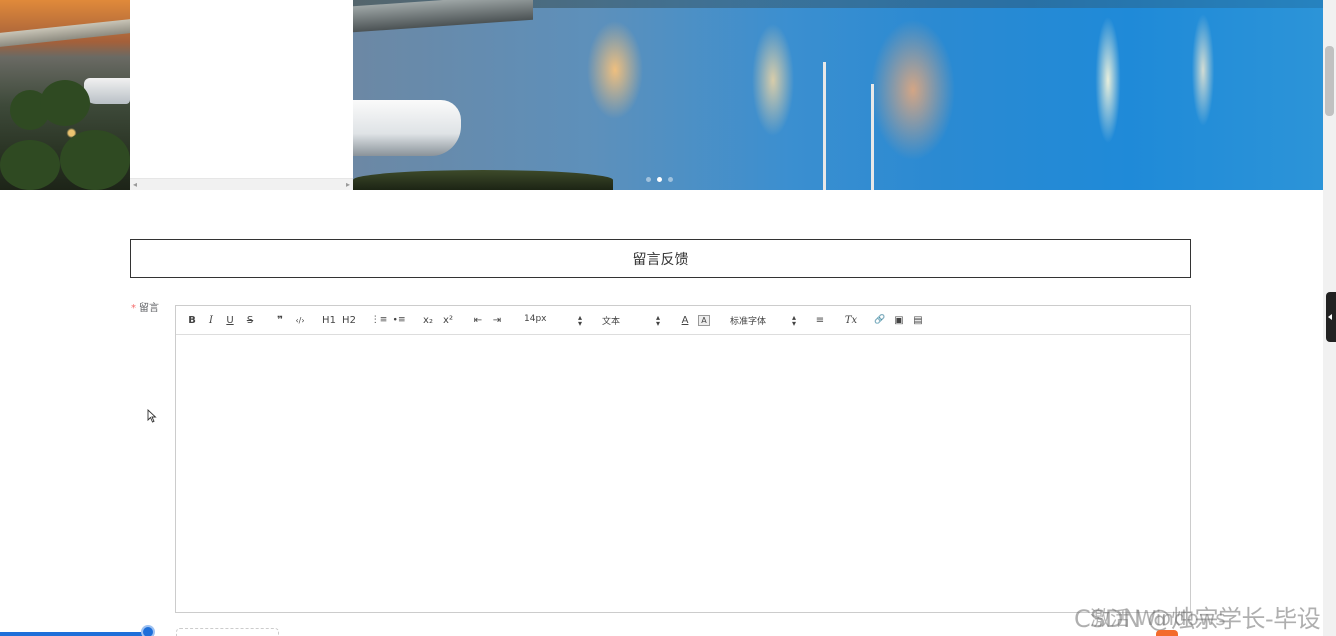 The height and width of the screenshot is (636, 1336). Describe the element at coordinates (250, 320) in the screenshot. I see `strike-button: S` at that location.